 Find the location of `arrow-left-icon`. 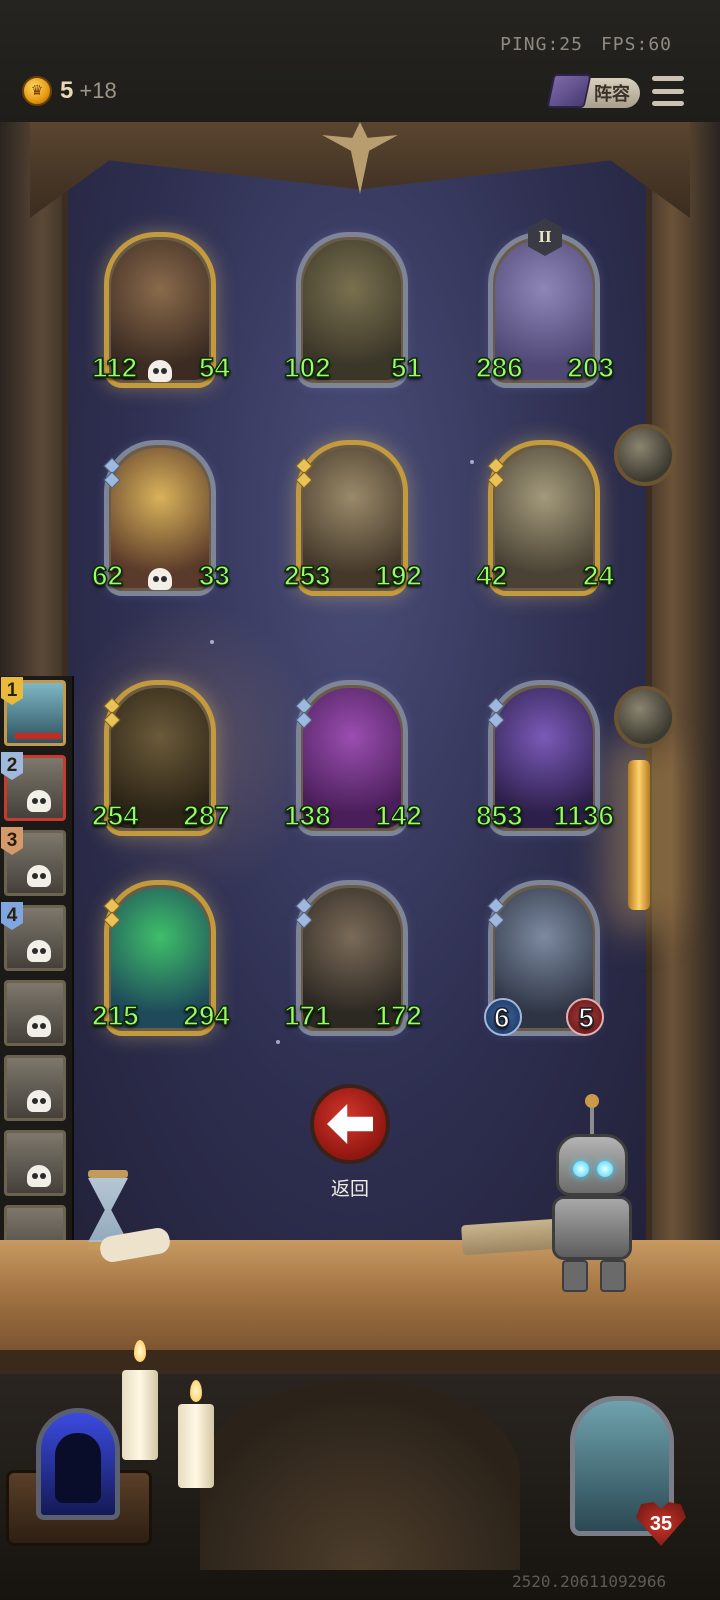

arrow-left-icon is located at coordinates (350, 1124).